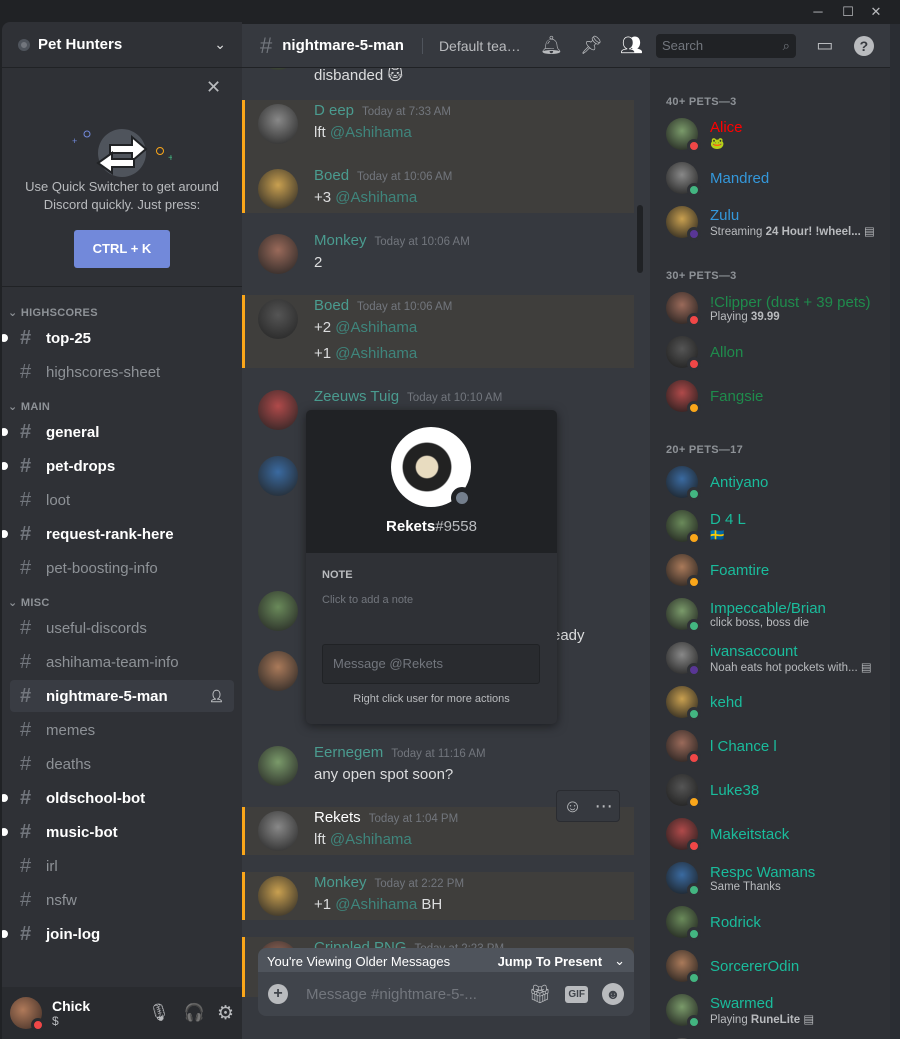 The image size is (900, 1039). I want to click on invite-icon: 👤︎, so click(216, 696).